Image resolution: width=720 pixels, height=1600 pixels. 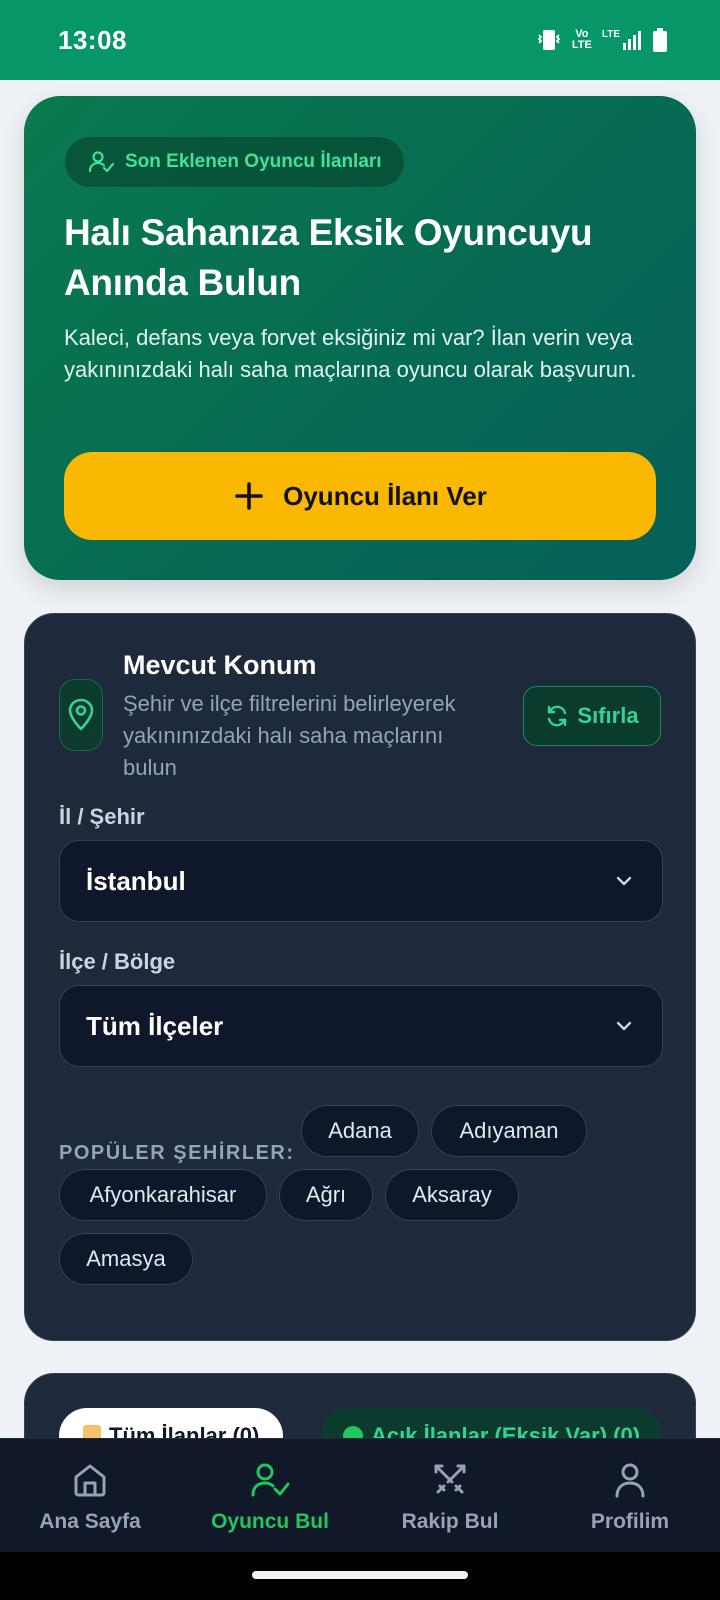 I want to click on nav-item-profile: Profilim, so click(x=630, y=1495).